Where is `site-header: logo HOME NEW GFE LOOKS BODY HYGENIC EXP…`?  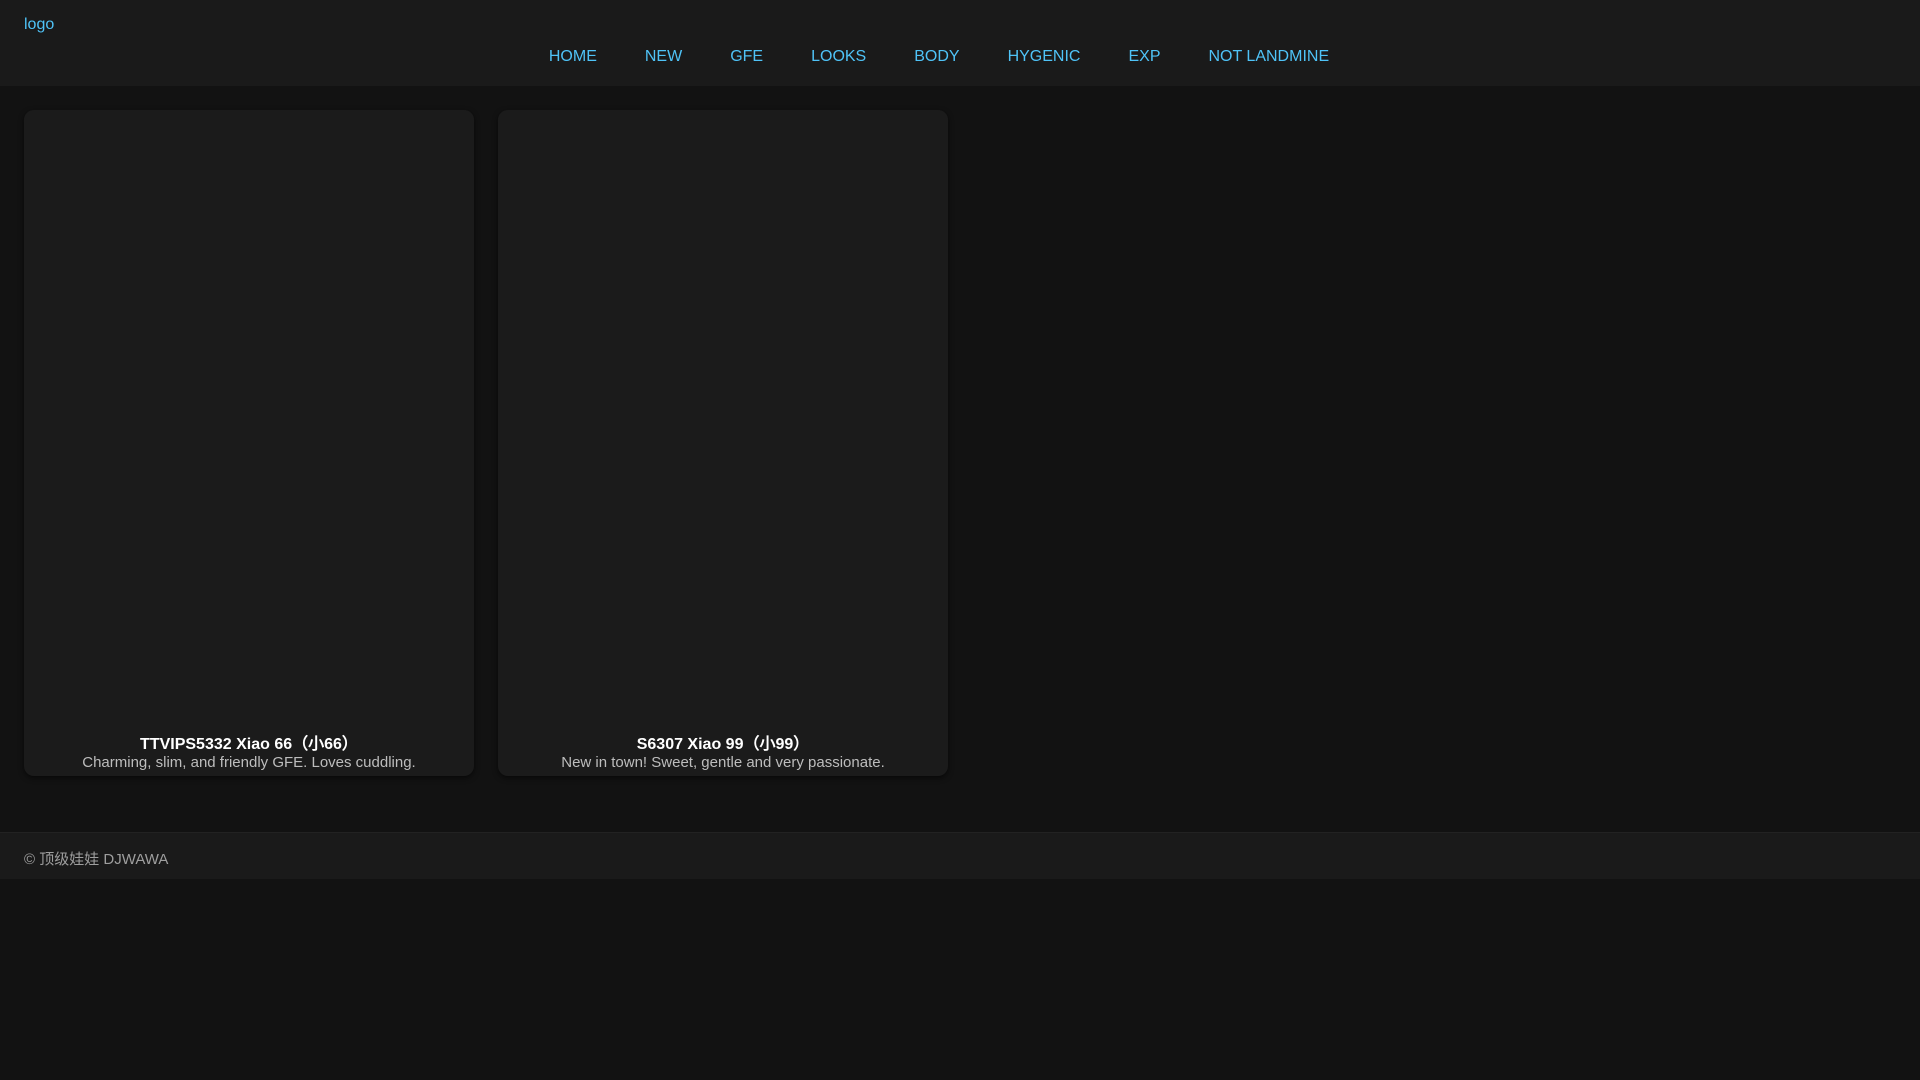 site-header: logo HOME NEW GFE LOOKS BODY HYGENIC EXP… is located at coordinates (960, 43).